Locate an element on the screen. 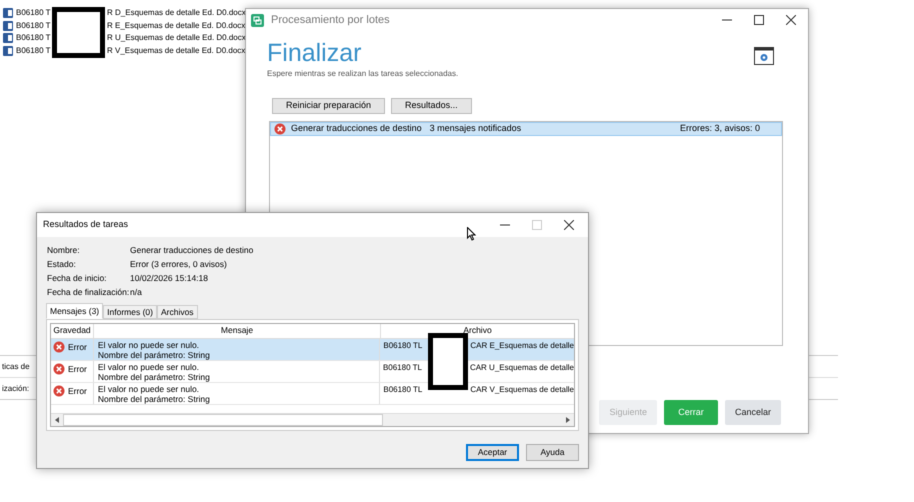 This screenshot has width=914, height=502. window-title: Procesamiento por lotes is located at coordinates (330, 20).